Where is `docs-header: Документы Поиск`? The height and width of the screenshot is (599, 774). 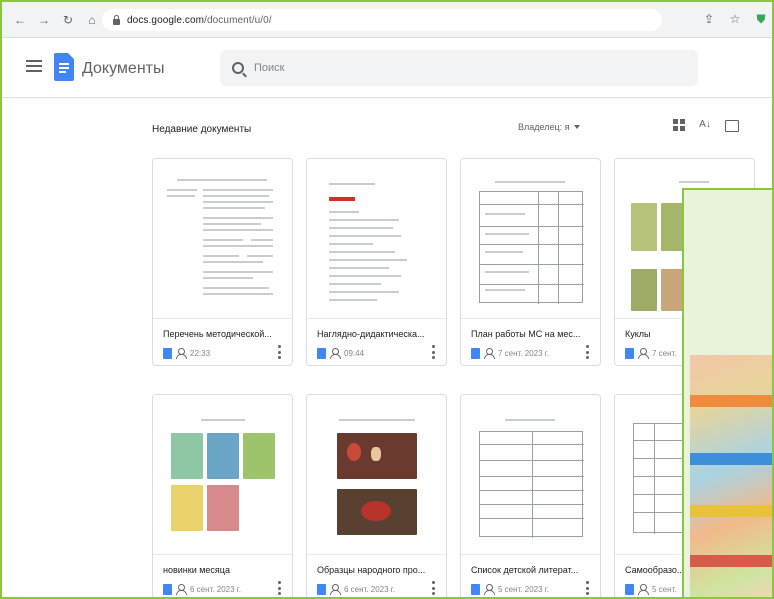 docs-header: Документы Поиск is located at coordinates (387, 68).